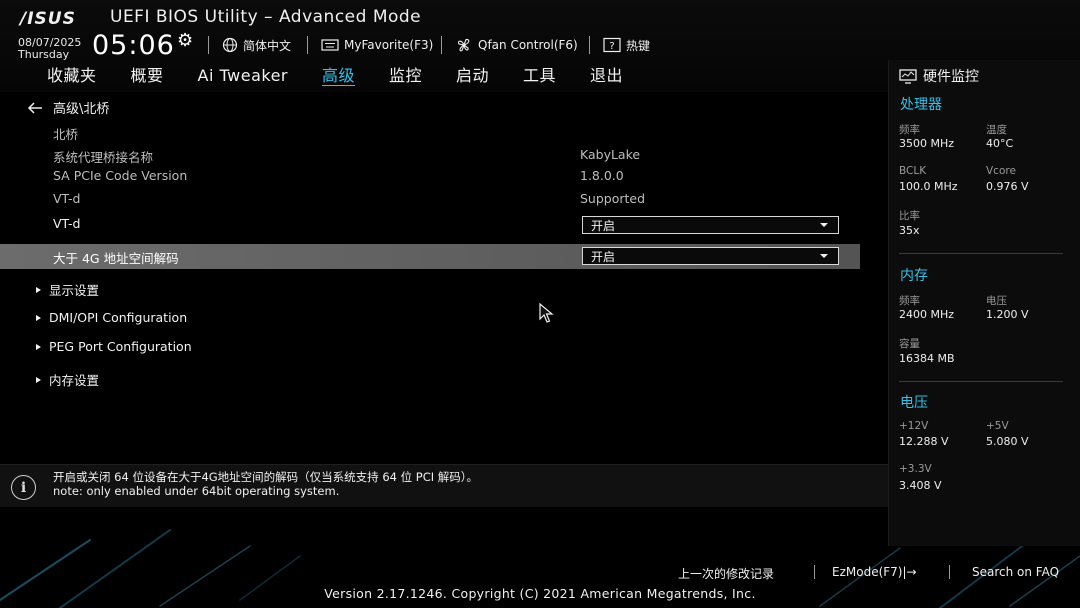  I want to click on cpu-frequency-value: 3500 MHz, so click(927, 143).